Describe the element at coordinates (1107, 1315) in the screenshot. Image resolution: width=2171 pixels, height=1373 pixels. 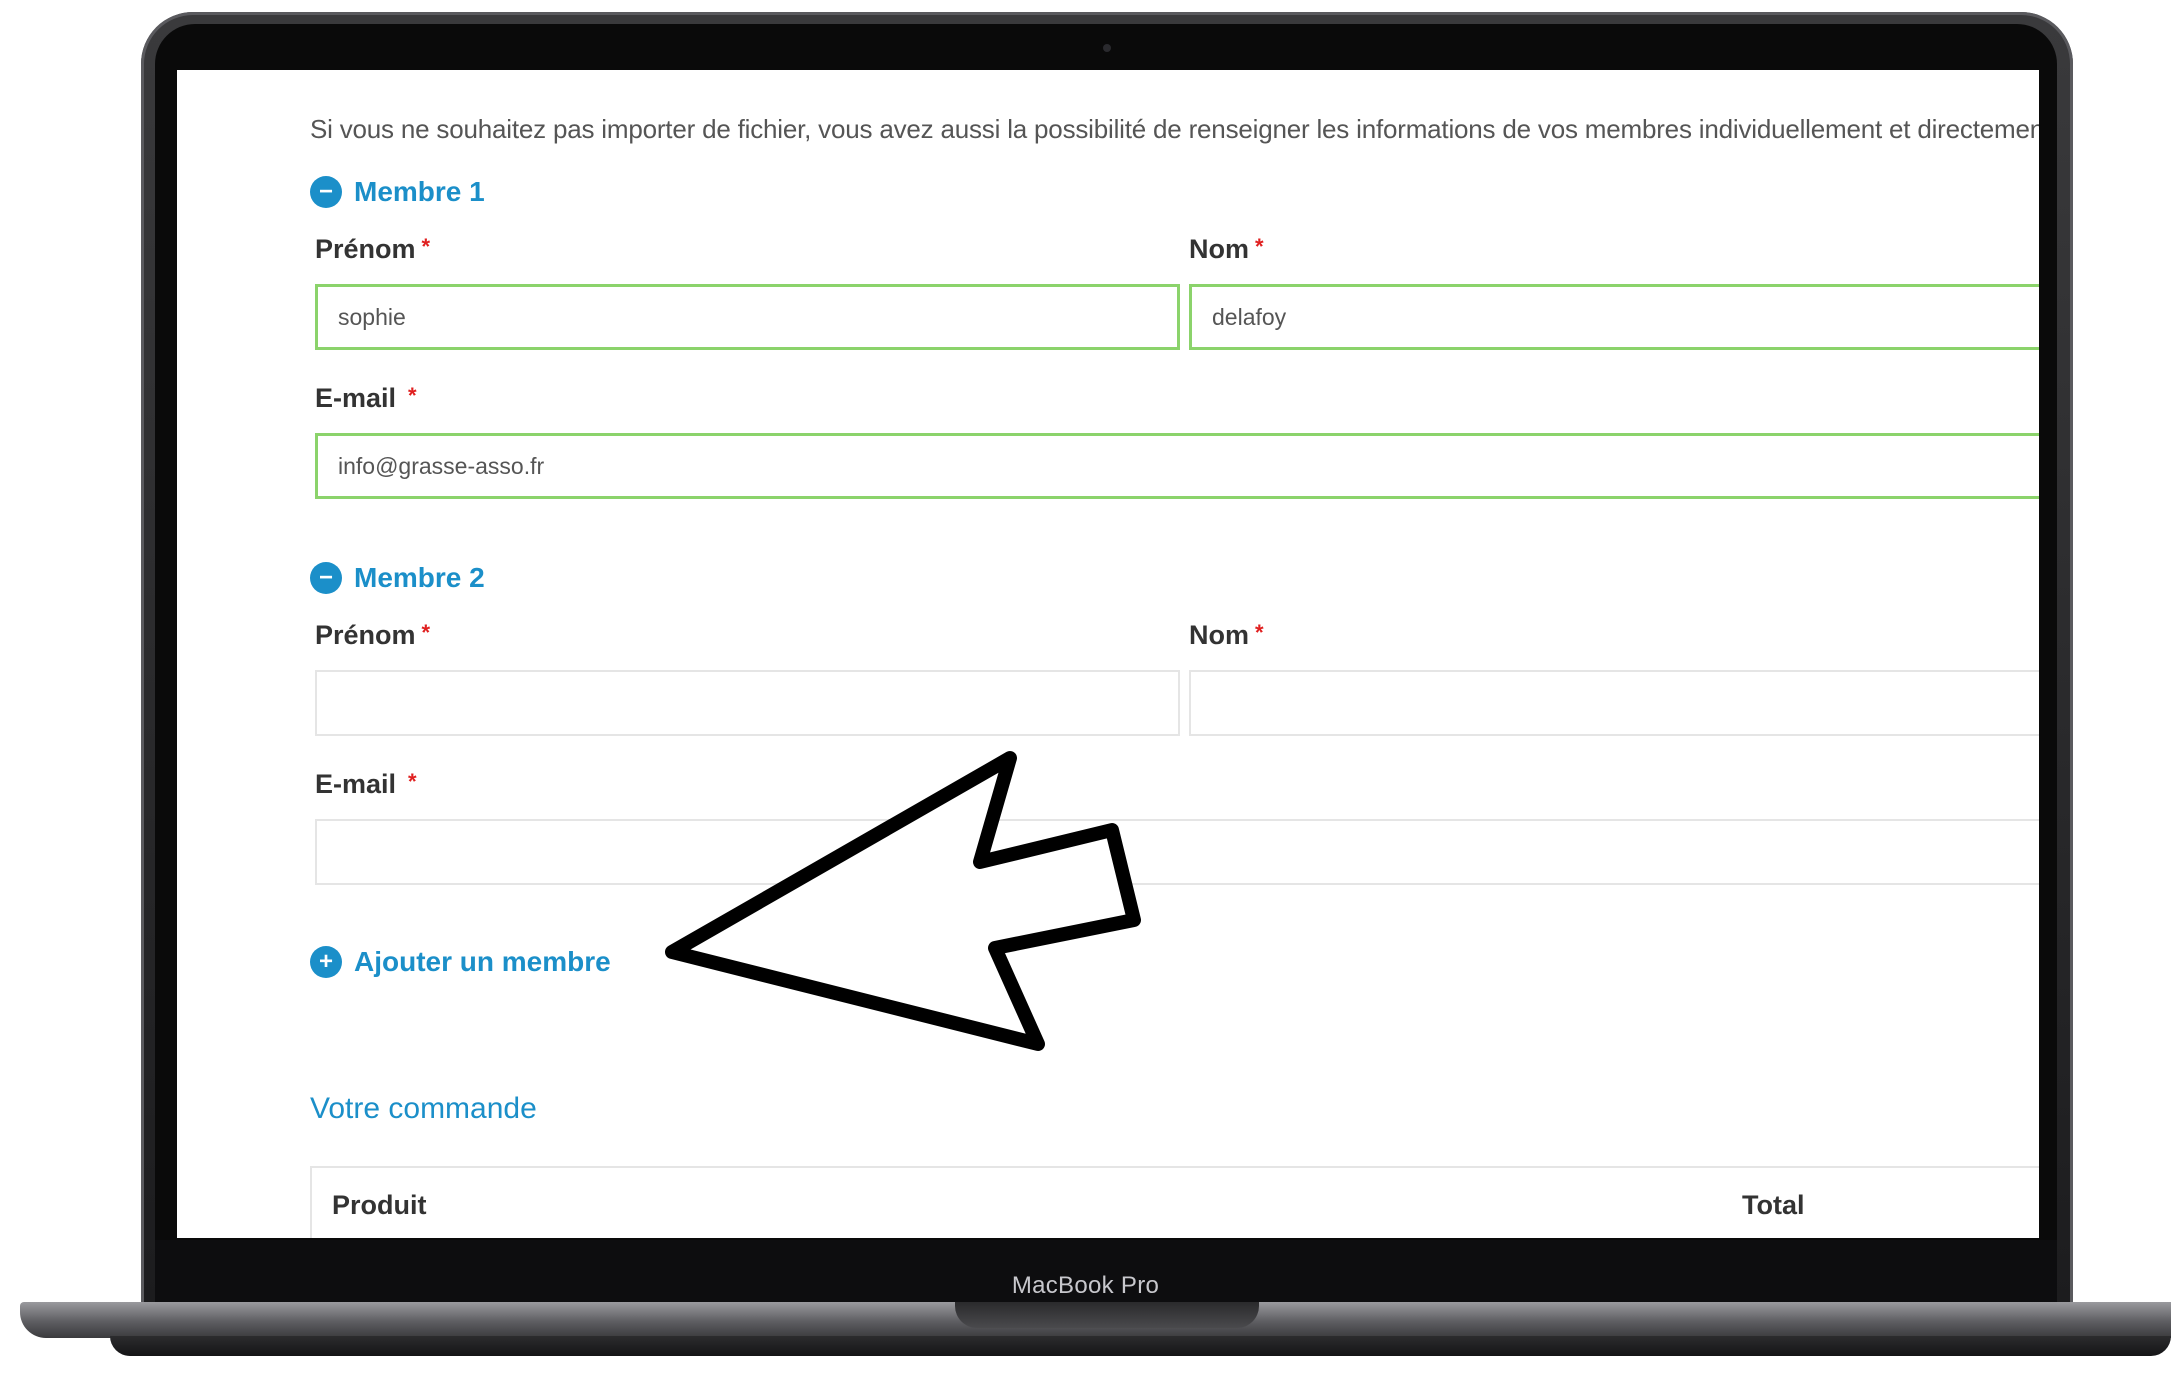
I see `laptop-hinge-notch` at that location.